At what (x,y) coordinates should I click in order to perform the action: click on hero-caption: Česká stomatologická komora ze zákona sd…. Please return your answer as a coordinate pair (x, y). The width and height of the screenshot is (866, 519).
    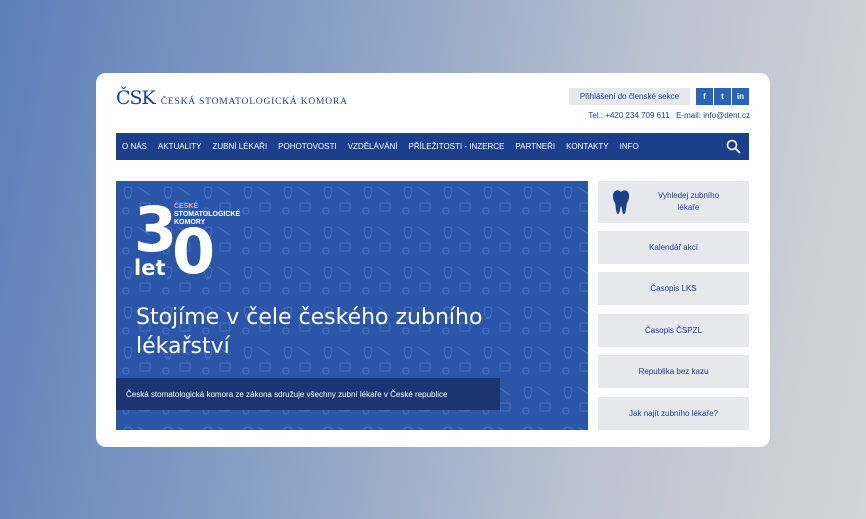
    Looking at the image, I should click on (308, 394).